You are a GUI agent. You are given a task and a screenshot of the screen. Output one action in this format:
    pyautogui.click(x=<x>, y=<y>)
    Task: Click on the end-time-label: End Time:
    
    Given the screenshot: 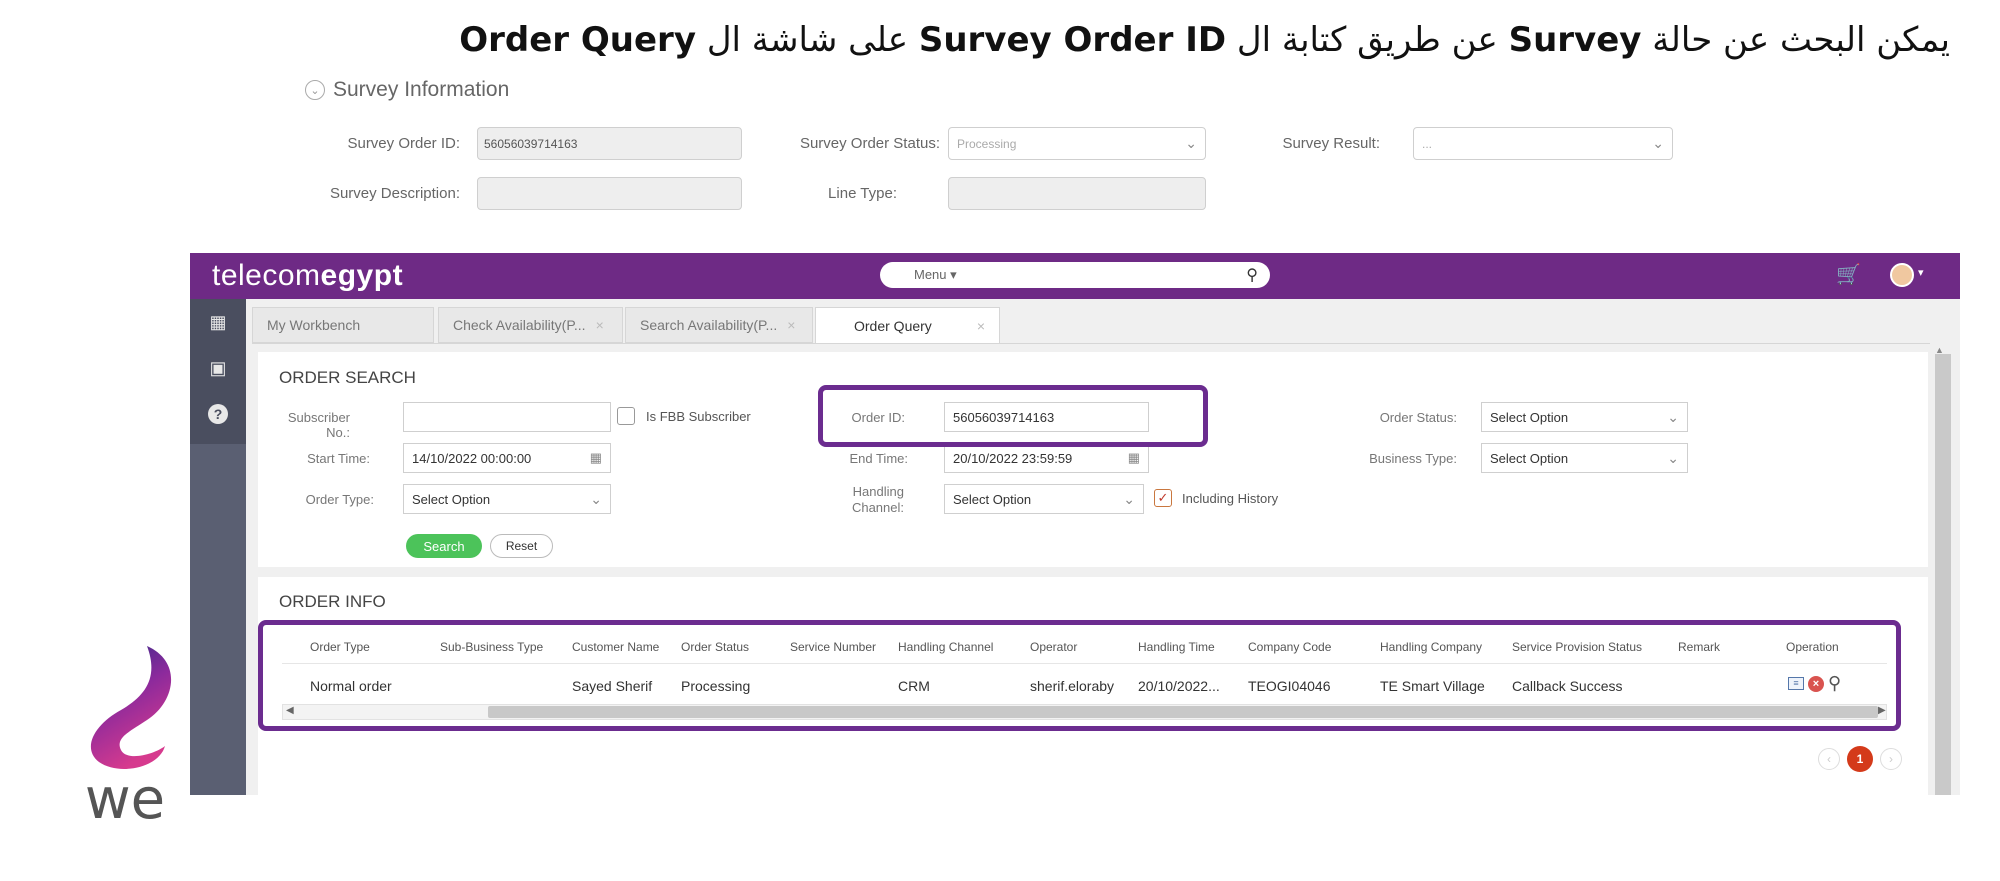 What is the action you would take?
    pyautogui.click(x=878, y=458)
    